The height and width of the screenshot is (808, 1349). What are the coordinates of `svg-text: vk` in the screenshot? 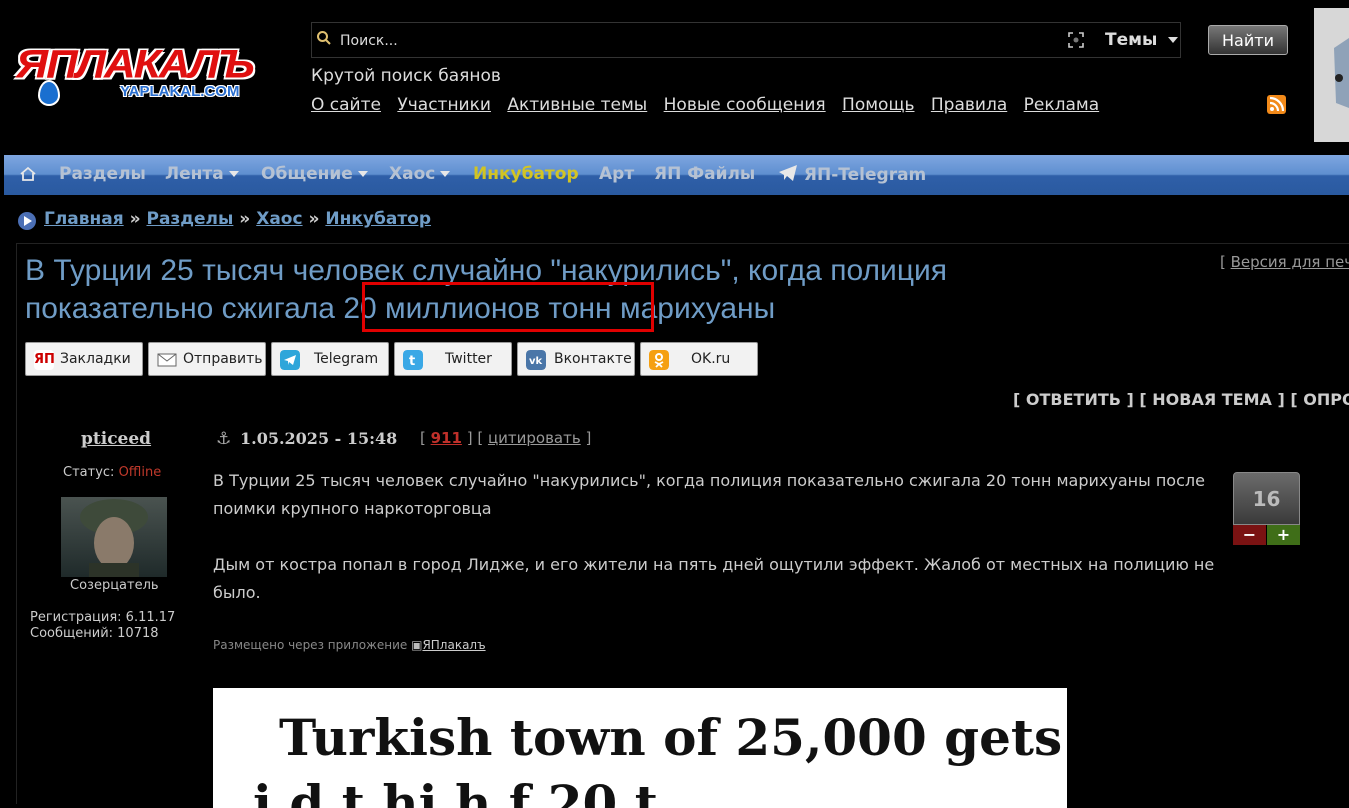 It's located at (536, 361).